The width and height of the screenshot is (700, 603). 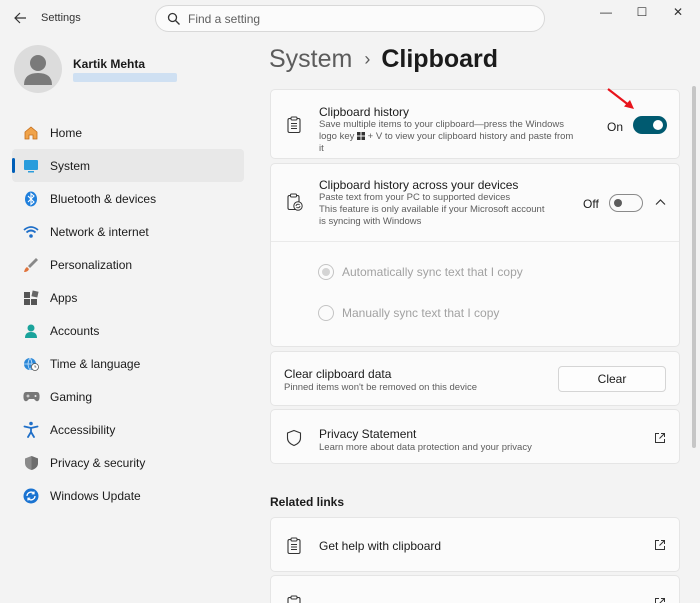 What do you see at coordinates (475, 544) in the screenshot?
I see `related-link-get-help: Get help with clipboard` at bounding box center [475, 544].